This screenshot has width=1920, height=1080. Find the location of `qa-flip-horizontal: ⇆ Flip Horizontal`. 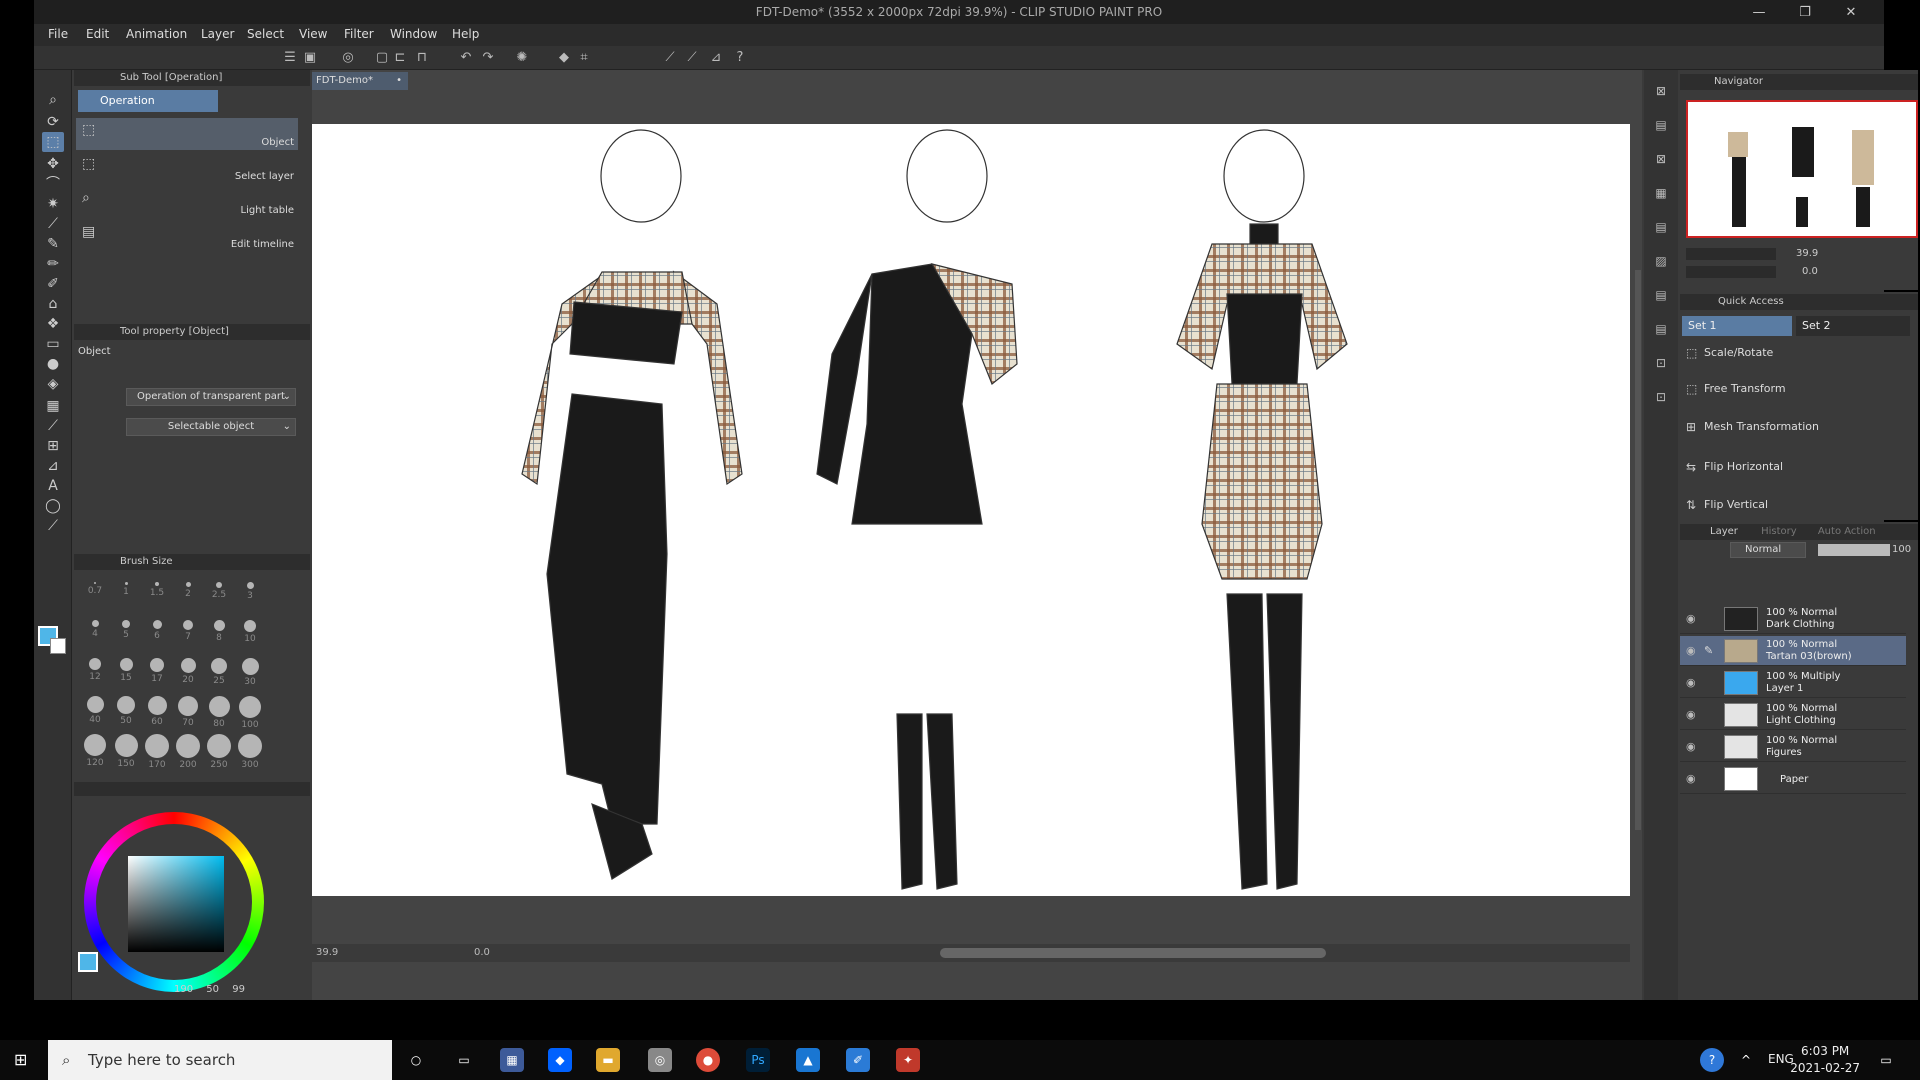

qa-flip-horizontal: ⇆ Flip Horizontal is located at coordinates (1791, 467).